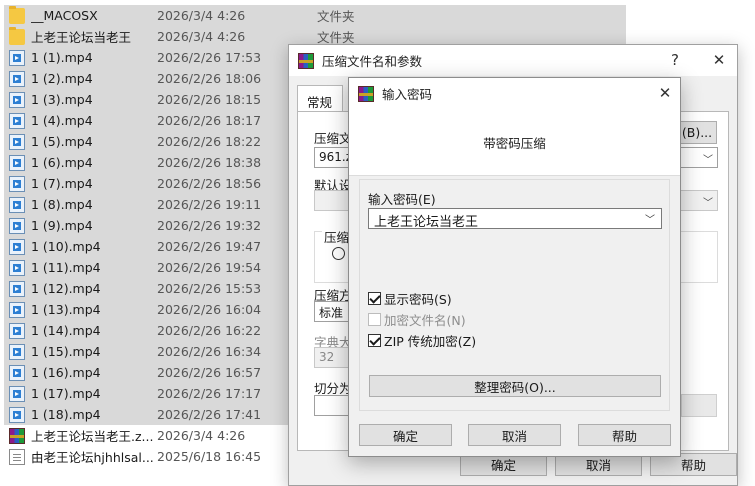  Describe the element at coordinates (209, 99) in the screenshot. I see `file-date: 2026/2/26 18:15` at that location.